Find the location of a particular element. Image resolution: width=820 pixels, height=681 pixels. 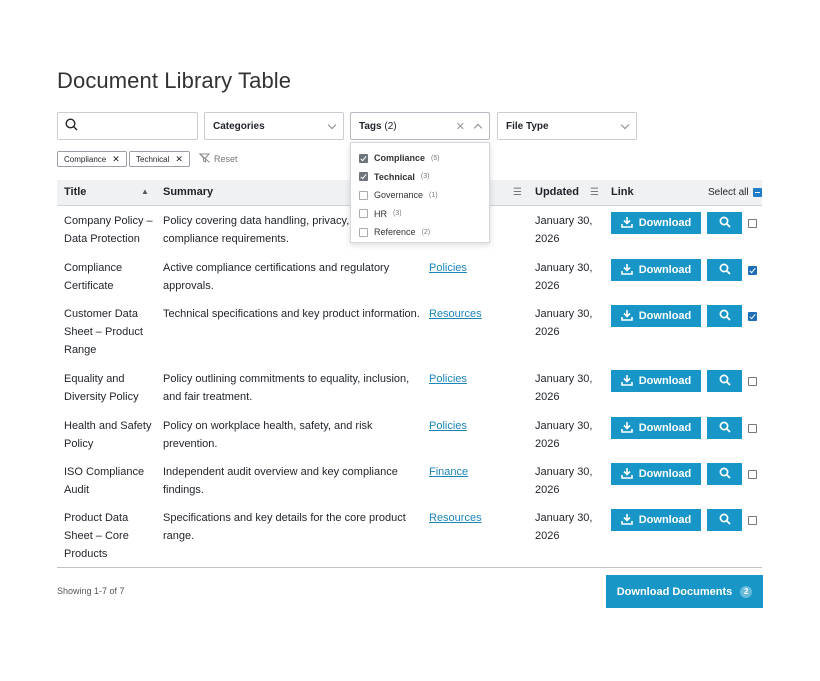

file-type-label: File Type is located at coordinates (527, 126).